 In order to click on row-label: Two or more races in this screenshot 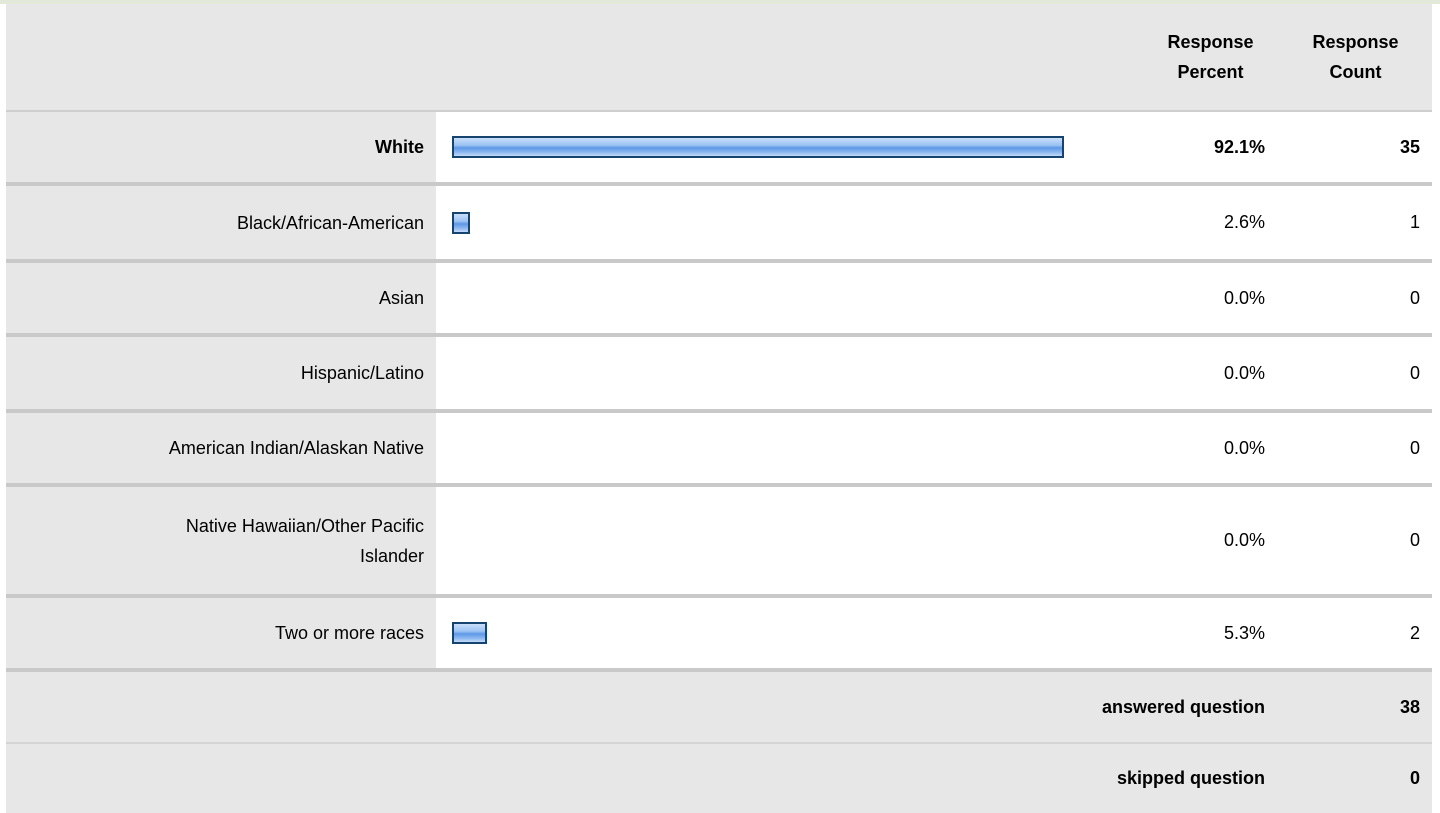, I will do `click(221, 633)`.